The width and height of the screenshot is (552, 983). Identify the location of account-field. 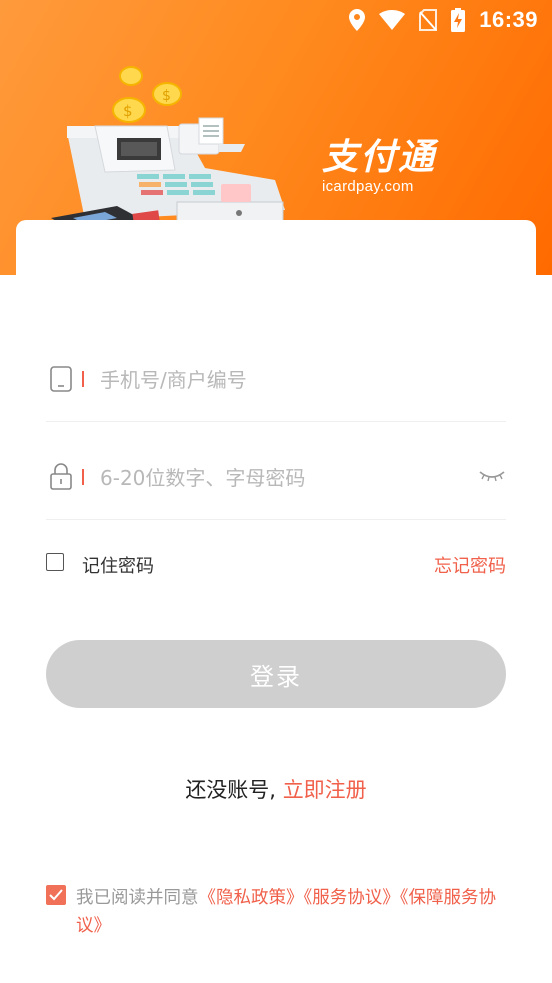
(276, 374).